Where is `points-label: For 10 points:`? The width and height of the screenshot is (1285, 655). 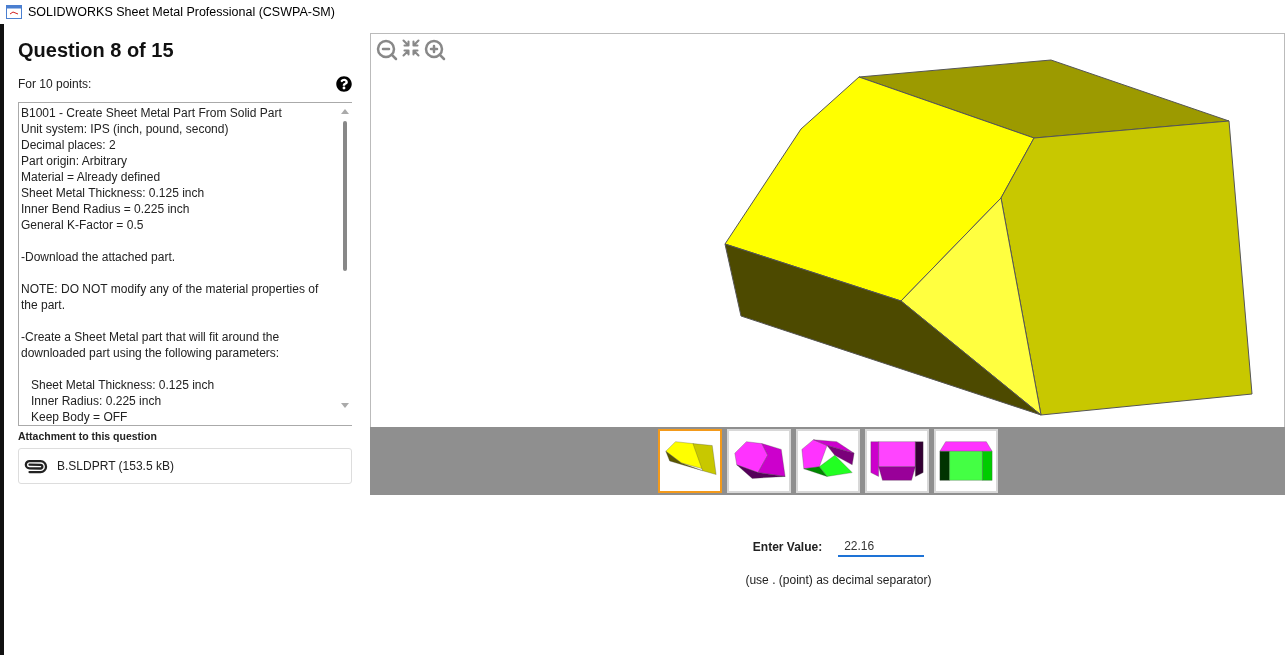
points-label: For 10 points: is located at coordinates (55, 84).